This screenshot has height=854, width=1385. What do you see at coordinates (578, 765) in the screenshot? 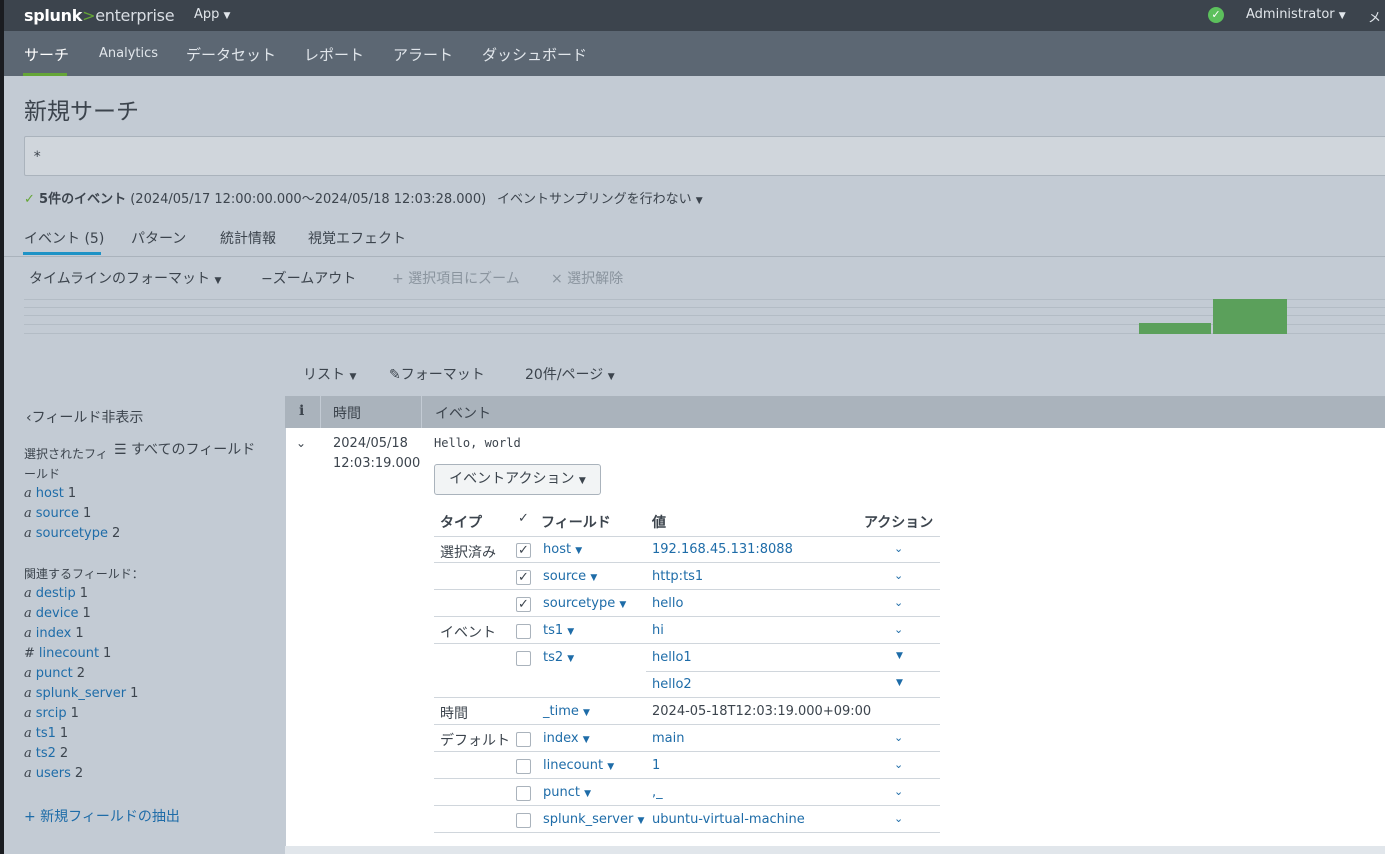
I see `field-menu: linecount ▼` at bounding box center [578, 765].